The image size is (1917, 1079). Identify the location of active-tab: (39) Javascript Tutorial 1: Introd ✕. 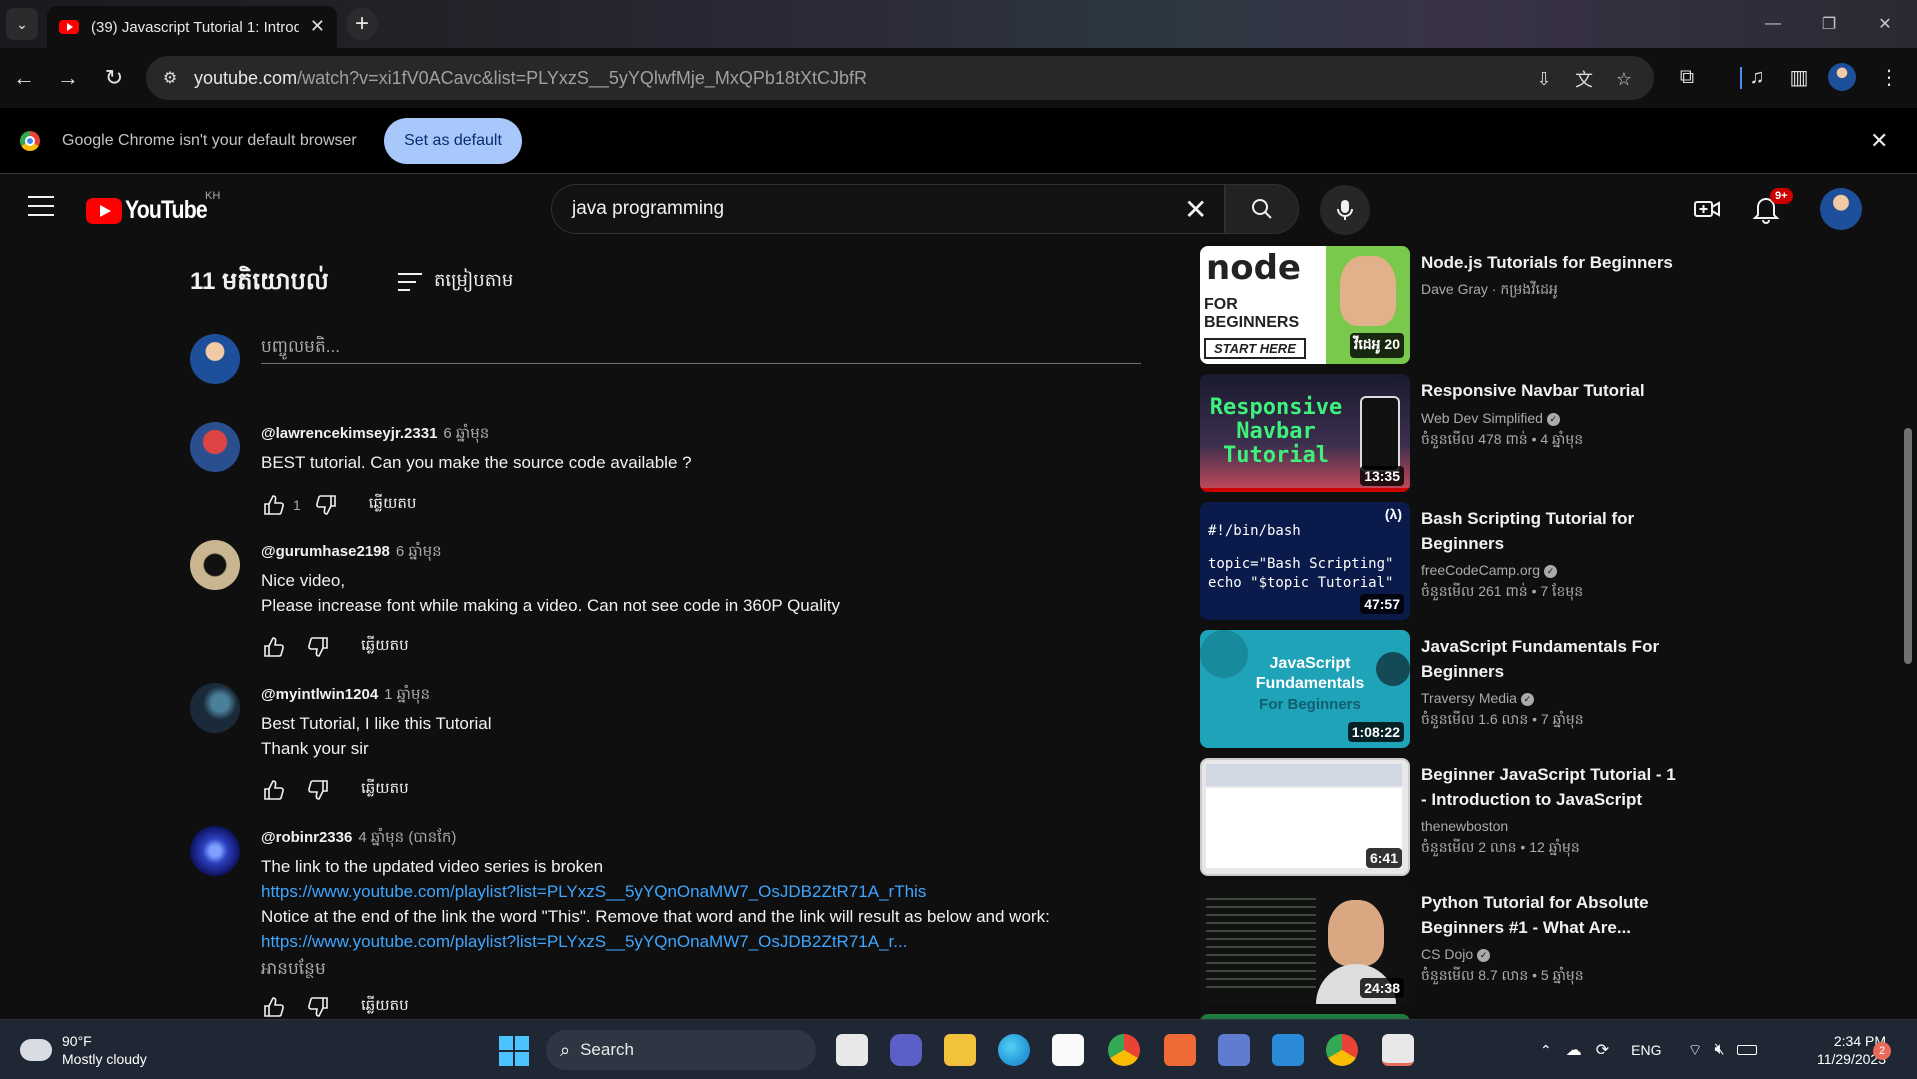
(192, 27).